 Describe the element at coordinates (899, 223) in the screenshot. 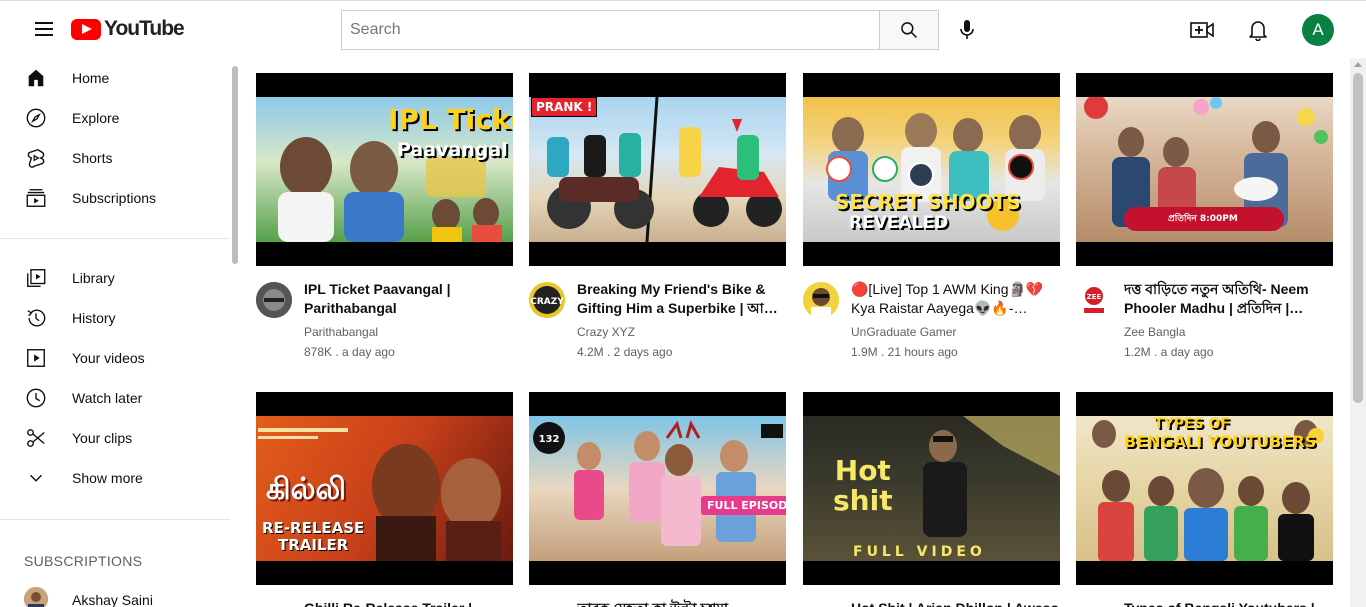

I see `thumbnail-caption: REVEALED` at that location.